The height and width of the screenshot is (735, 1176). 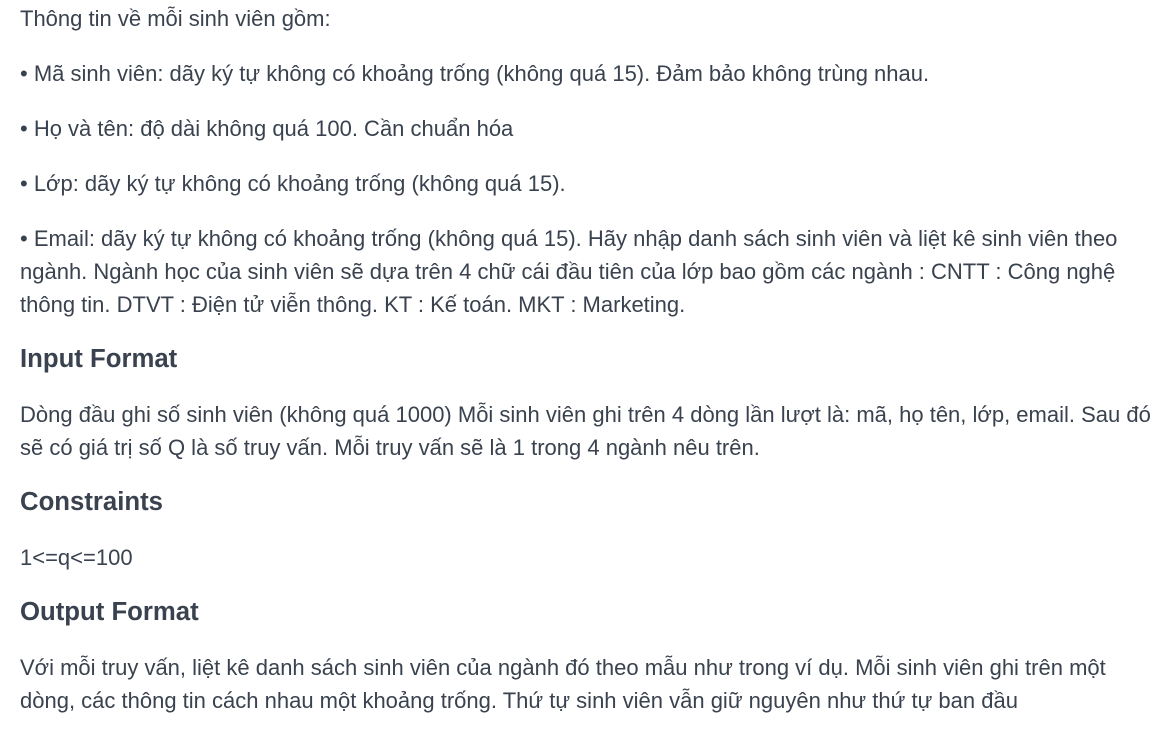 What do you see at coordinates (99, 359) in the screenshot?
I see `input-format-heading: Input Format` at bounding box center [99, 359].